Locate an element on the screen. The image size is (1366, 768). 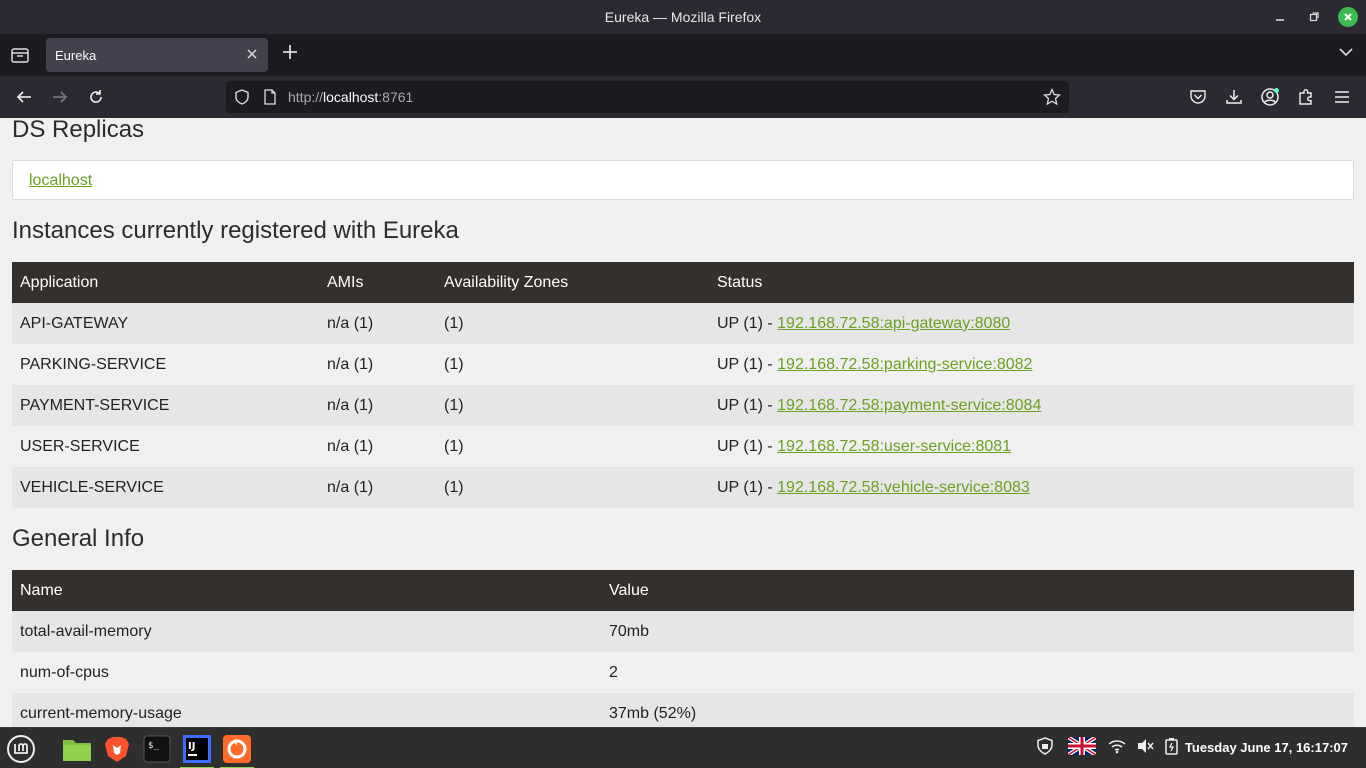
close-tab-button is located at coordinates (252, 55).